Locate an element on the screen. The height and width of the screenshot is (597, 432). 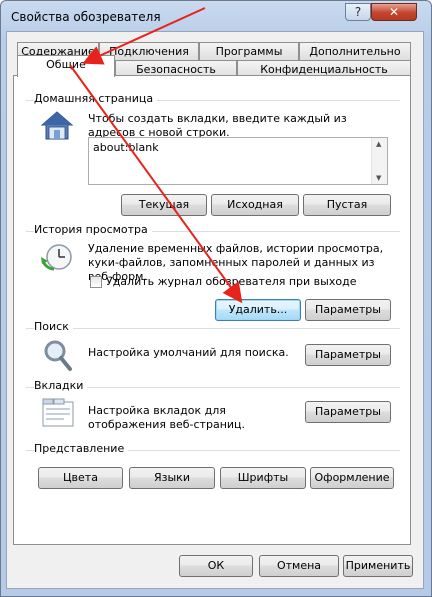
title-bar: Свойства обозревателя ? ✕ is located at coordinates (216, 18).